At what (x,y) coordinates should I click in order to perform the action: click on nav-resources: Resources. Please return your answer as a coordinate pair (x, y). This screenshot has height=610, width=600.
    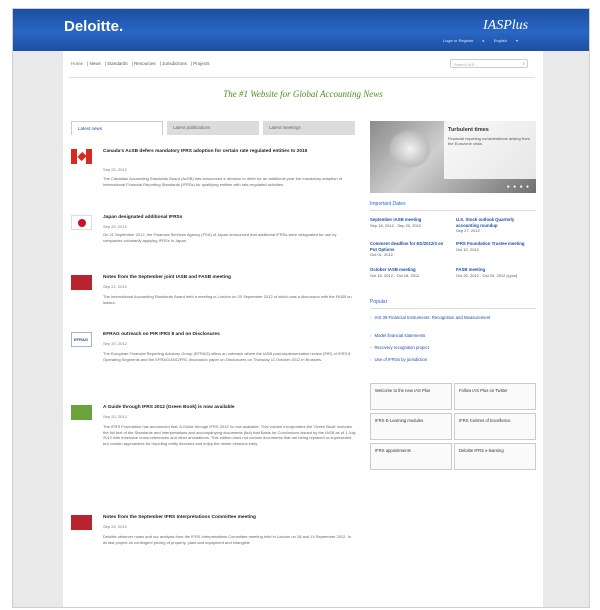
    Looking at the image, I should click on (145, 63).